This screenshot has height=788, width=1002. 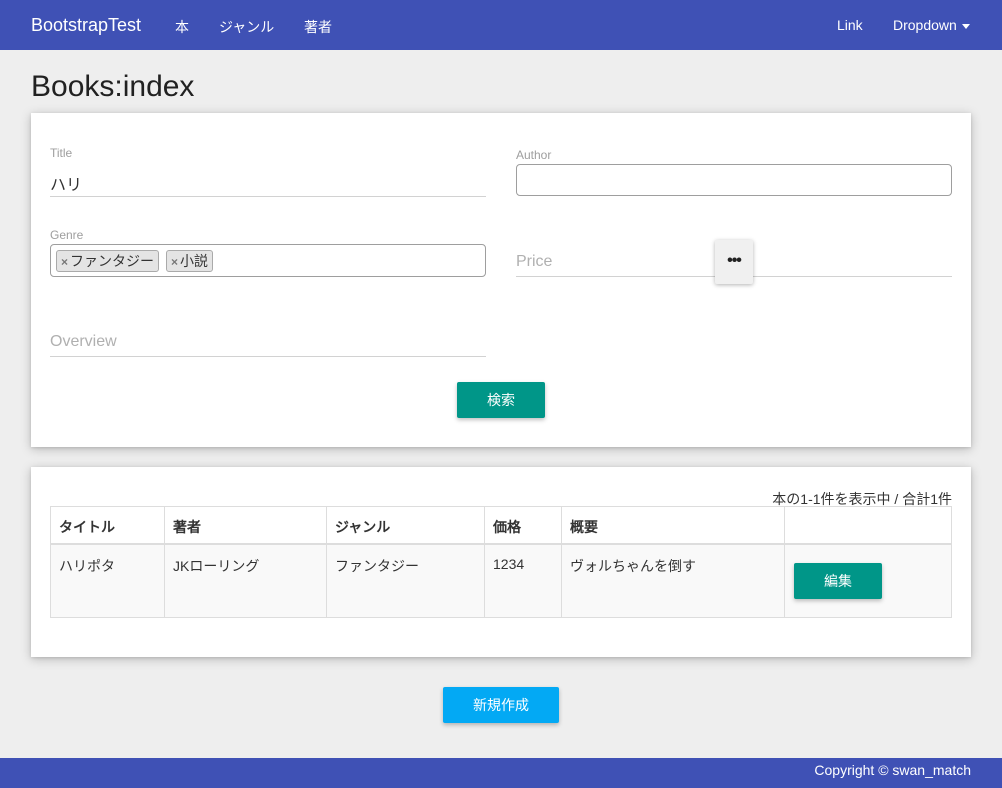 What do you see at coordinates (107, 525) in the screenshot?
I see `col-header-title: タイトル` at bounding box center [107, 525].